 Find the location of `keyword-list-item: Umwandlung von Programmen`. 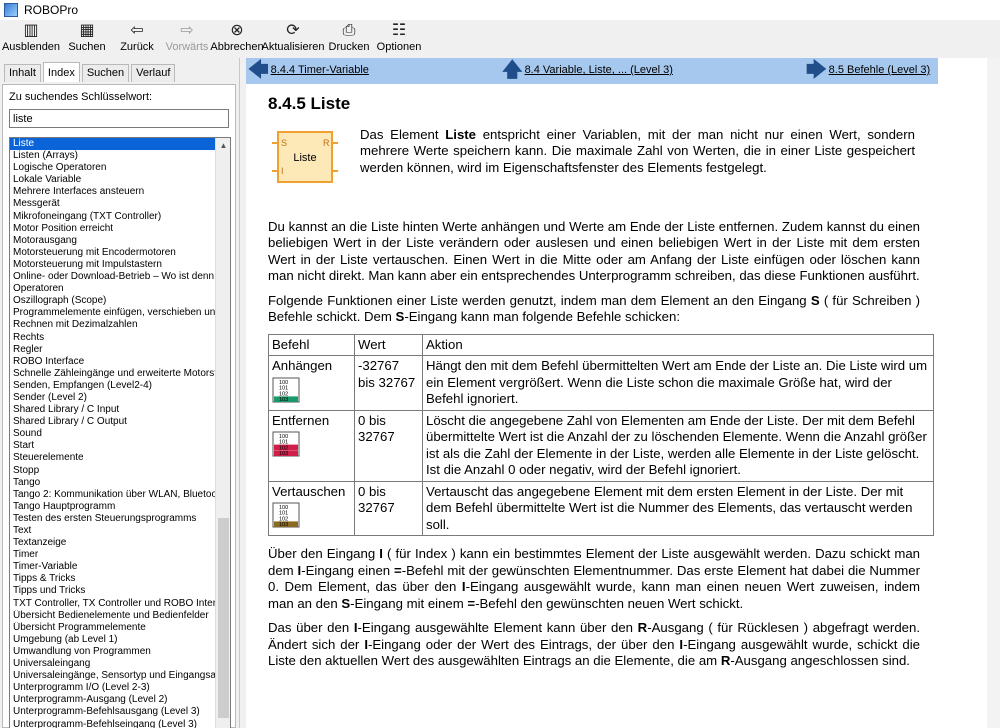

keyword-list-item: Umwandlung von Programmen is located at coordinates (113, 652).